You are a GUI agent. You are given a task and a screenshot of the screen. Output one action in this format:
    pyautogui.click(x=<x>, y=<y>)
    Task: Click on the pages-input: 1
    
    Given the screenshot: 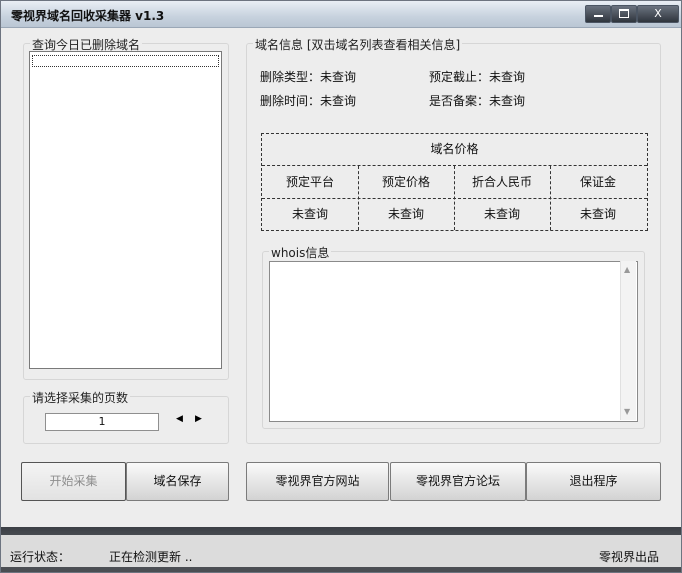 What is the action you would take?
    pyautogui.click(x=102, y=422)
    